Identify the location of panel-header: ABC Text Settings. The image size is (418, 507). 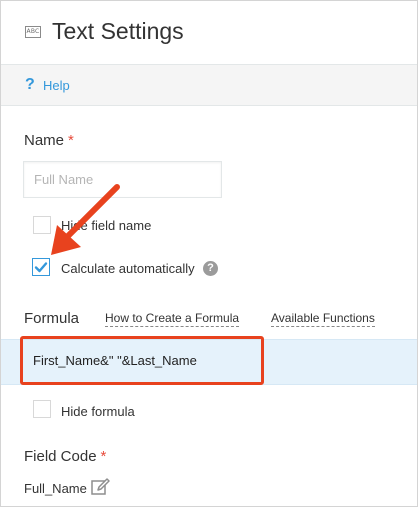
(209, 33).